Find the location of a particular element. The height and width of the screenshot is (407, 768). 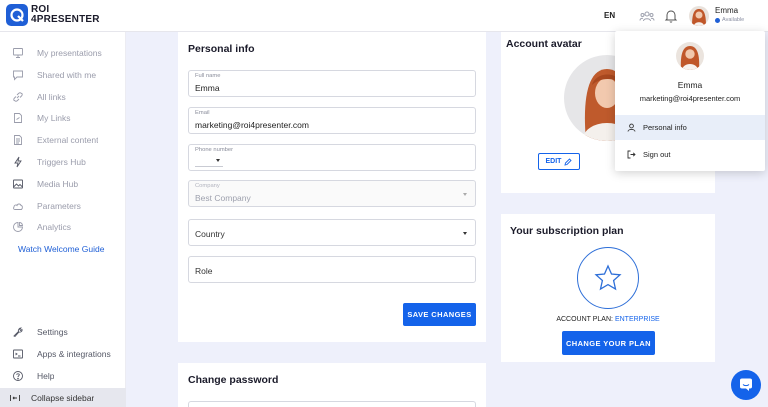

sidebar-item-settings: Settings is located at coordinates (63, 332).